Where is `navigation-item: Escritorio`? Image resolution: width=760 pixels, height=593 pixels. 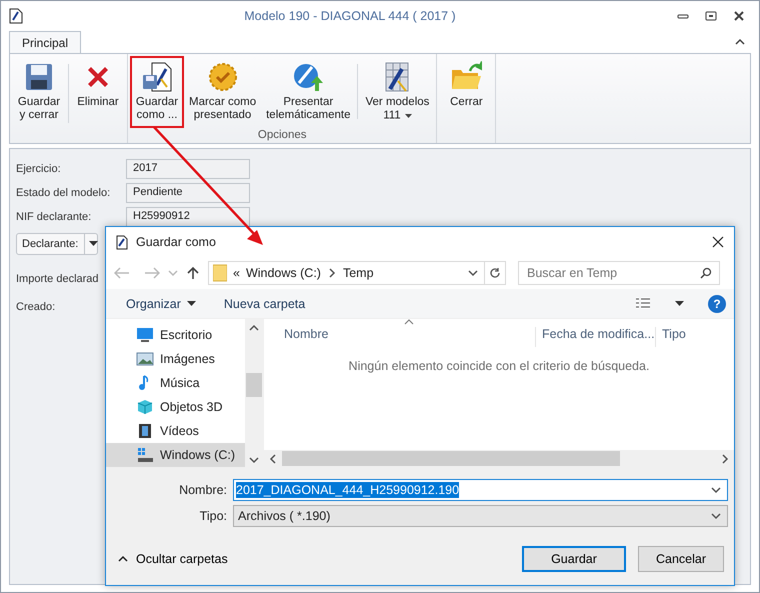
navigation-item: Escritorio is located at coordinates (175, 335).